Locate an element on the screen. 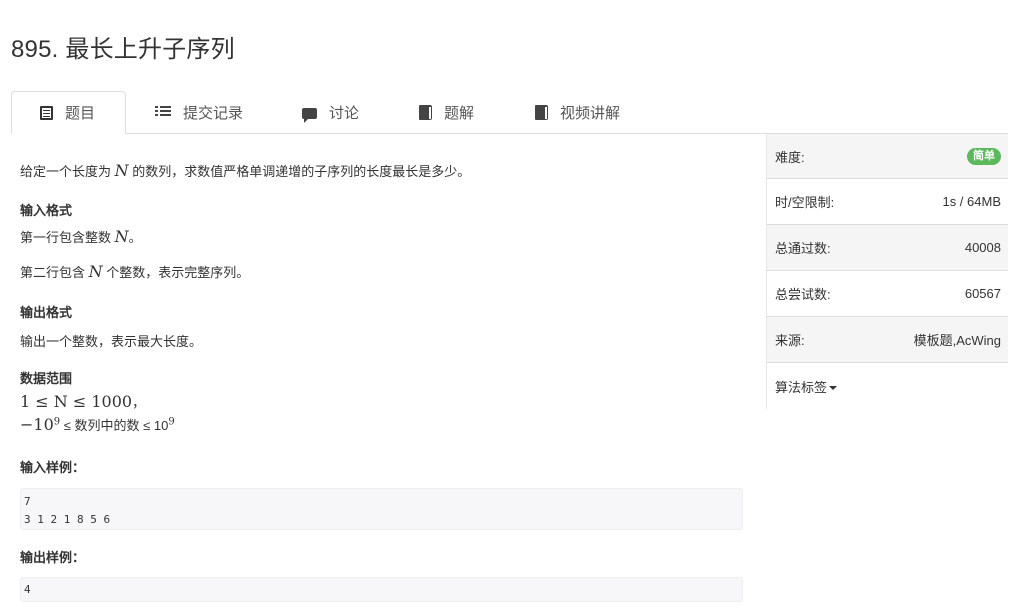  source-value: 模板题,AcWing is located at coordinates (957, 340).